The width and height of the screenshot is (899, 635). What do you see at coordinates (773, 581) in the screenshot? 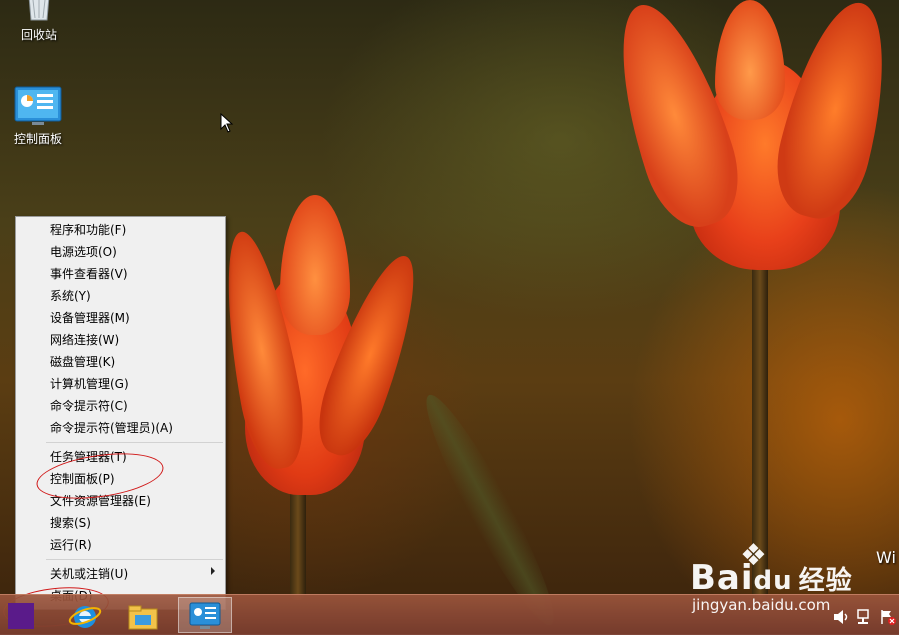
I see `watermark-brand-b: du` at bounding box center [773, 581].